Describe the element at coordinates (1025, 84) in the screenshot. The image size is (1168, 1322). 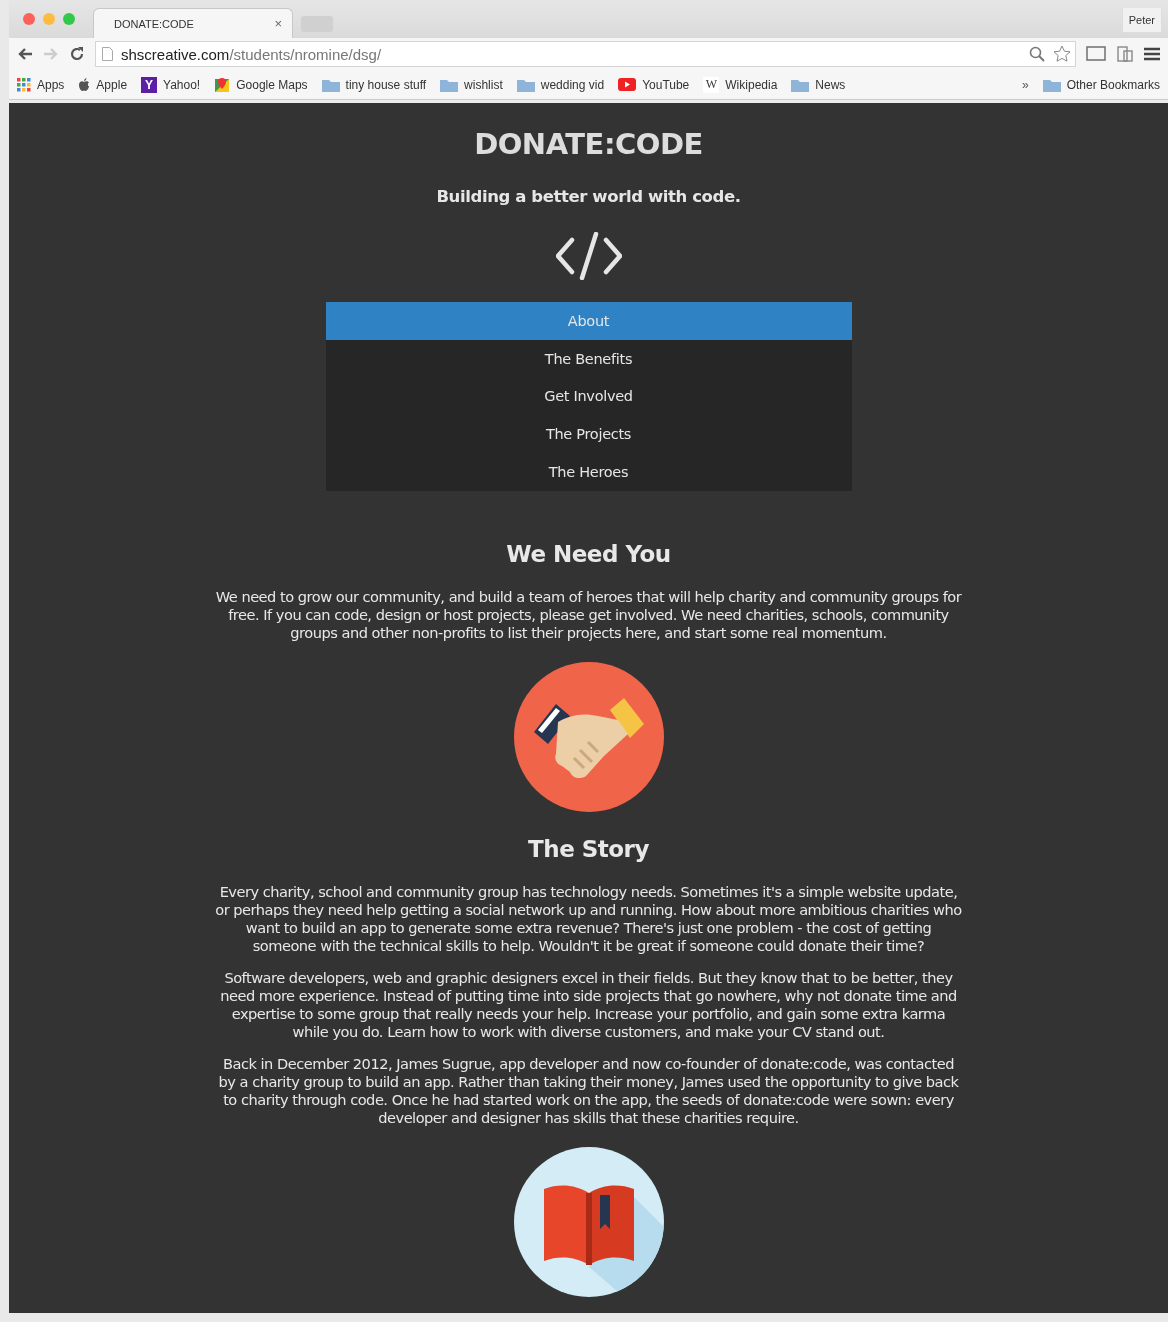
I see `more-bookmarks-button: »` at that location.